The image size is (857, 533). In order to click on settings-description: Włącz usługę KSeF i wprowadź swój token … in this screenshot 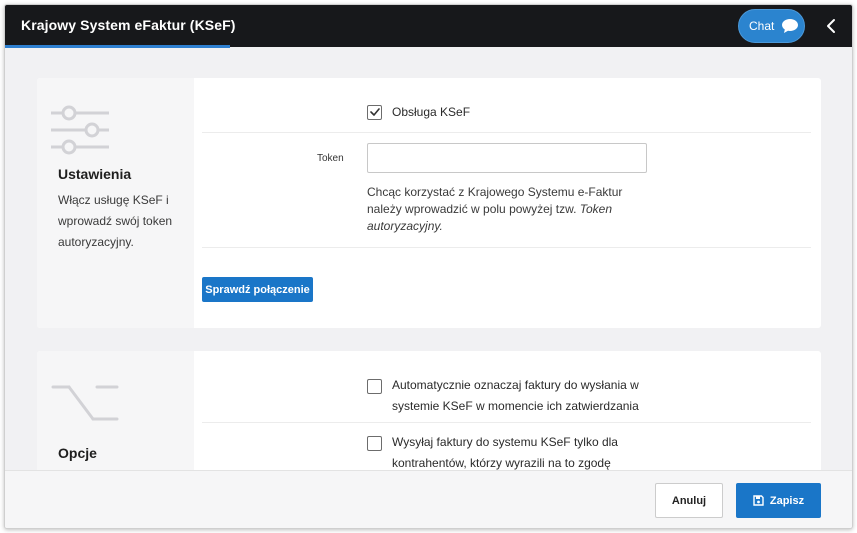, I will do `click(115, 221)`.